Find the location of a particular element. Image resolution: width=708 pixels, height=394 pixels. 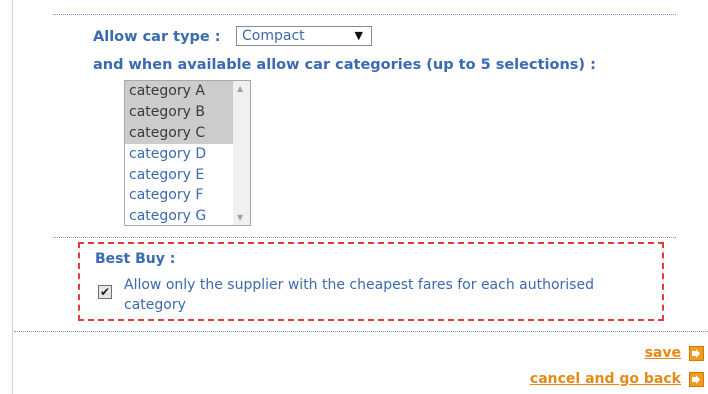

divider-top is located at coordinates (364, 14).